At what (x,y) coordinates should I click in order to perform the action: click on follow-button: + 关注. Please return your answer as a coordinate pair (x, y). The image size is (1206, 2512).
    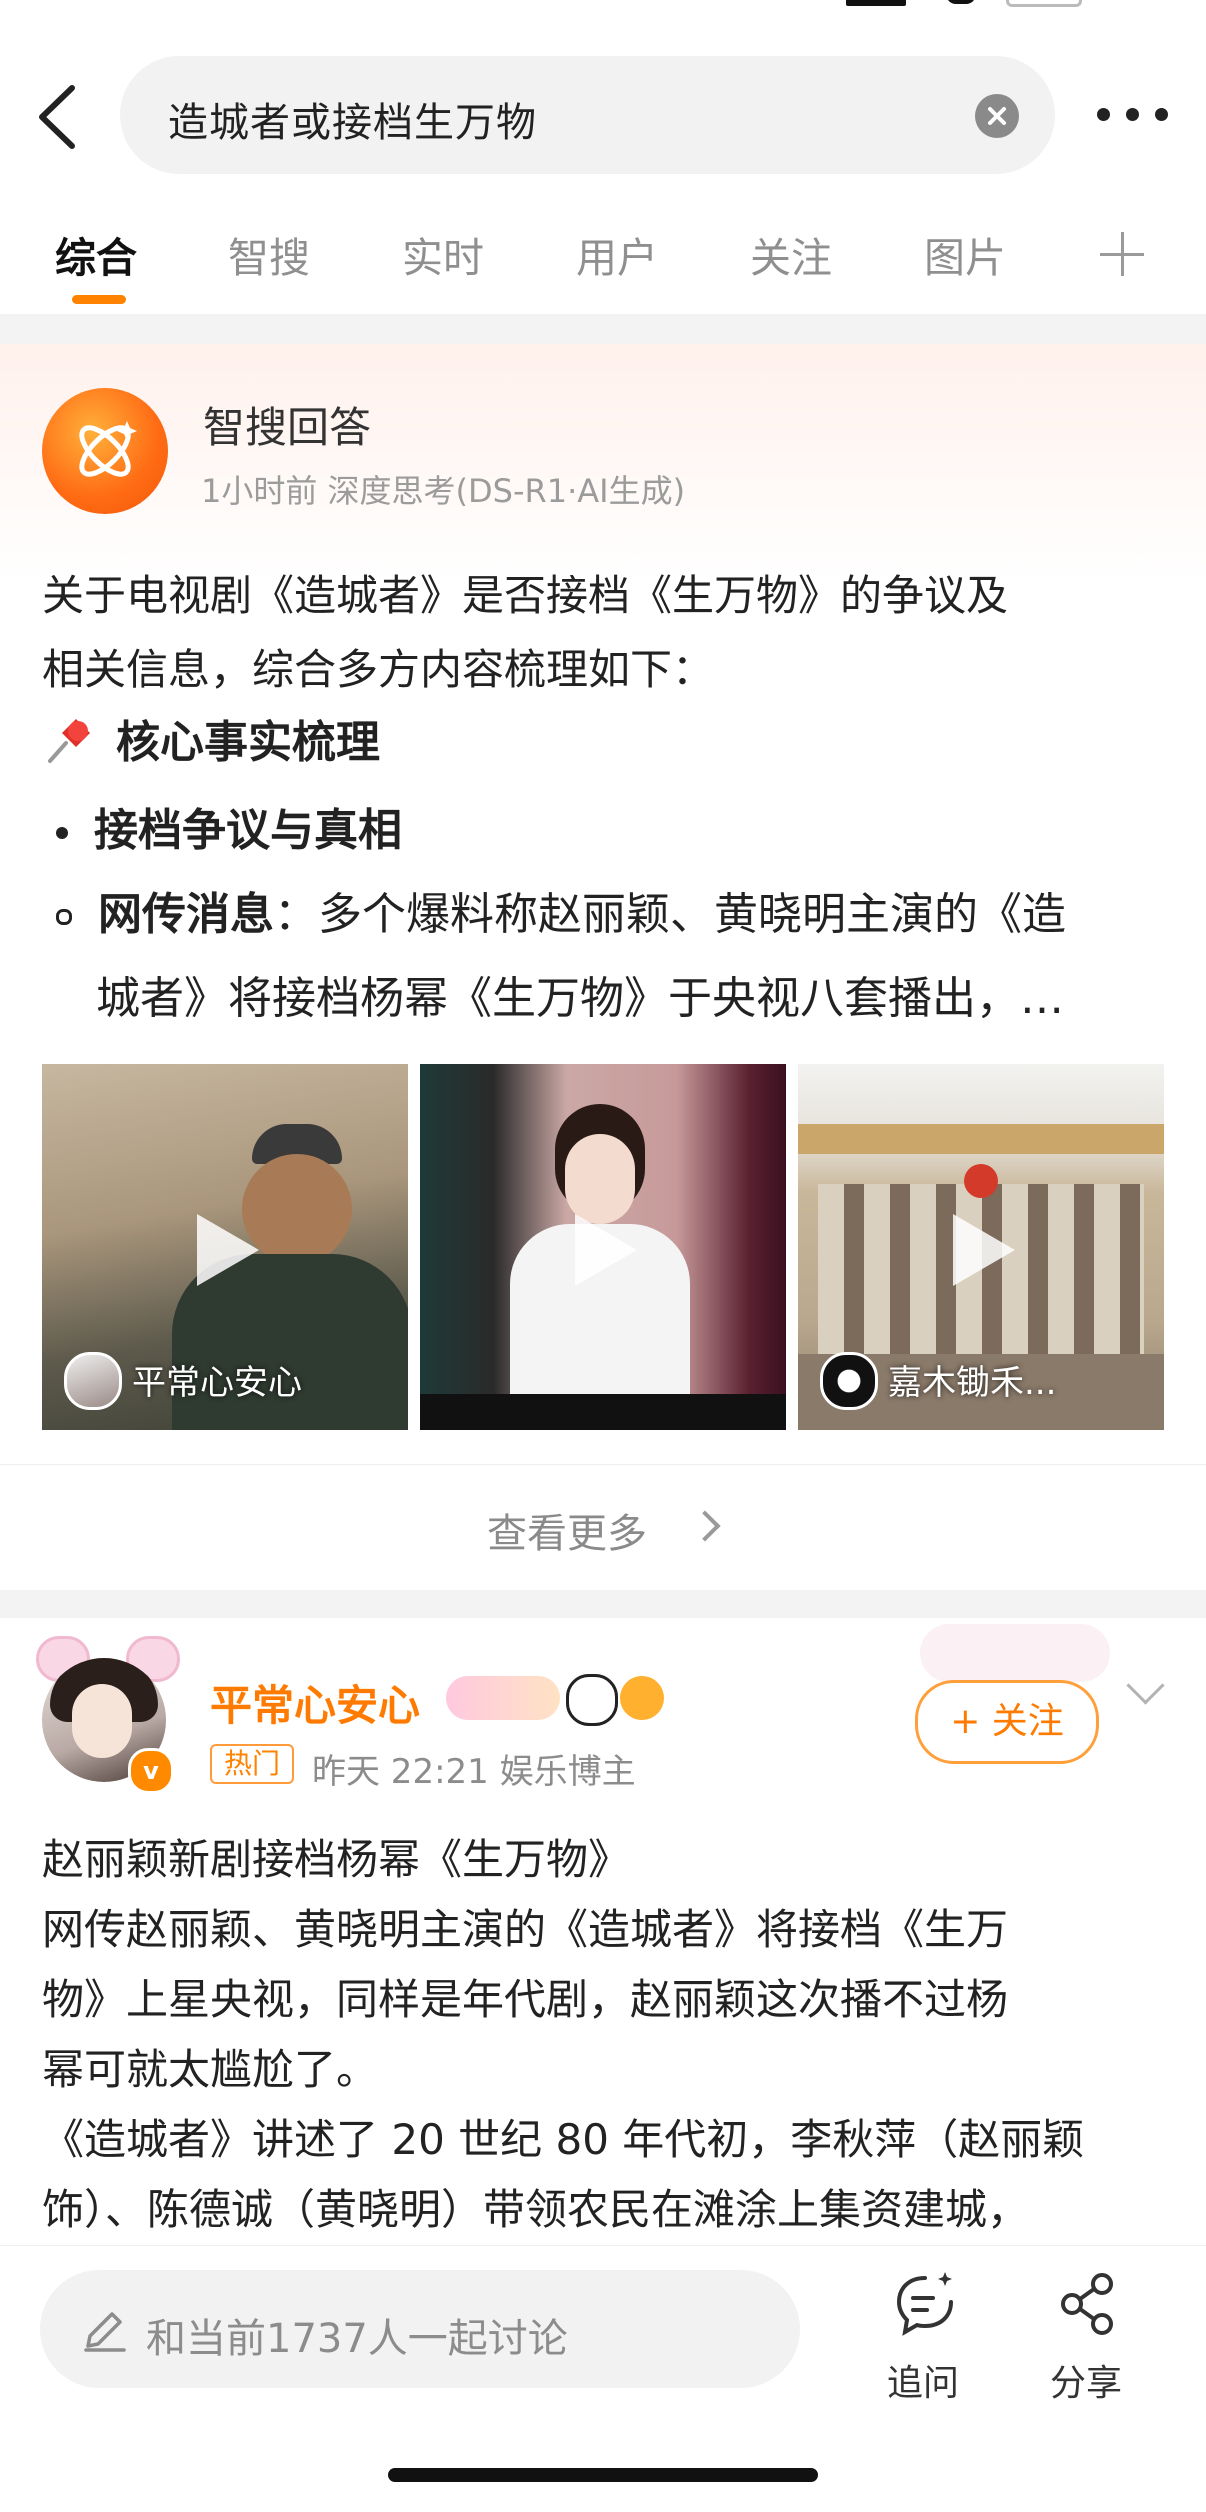
    Looking at the image, I should click on (1007, 1722).